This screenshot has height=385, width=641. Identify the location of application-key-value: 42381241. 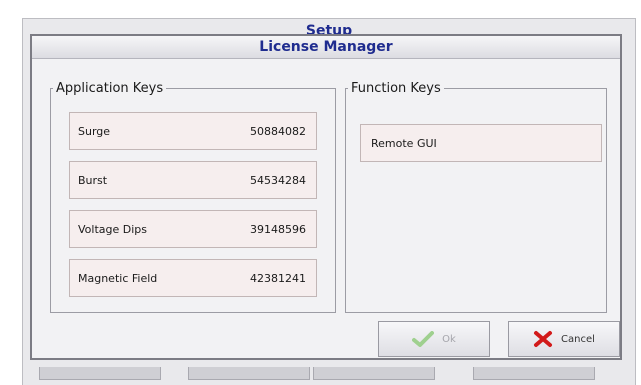
(278, 278).